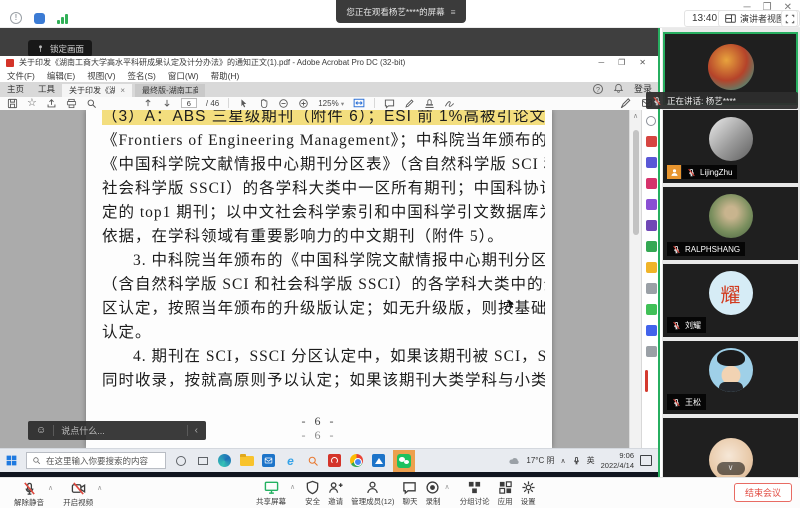  What do you see at coordinates (12, 103) in the screenshot?
I see `save-icon` at bounding box center [12, 103].